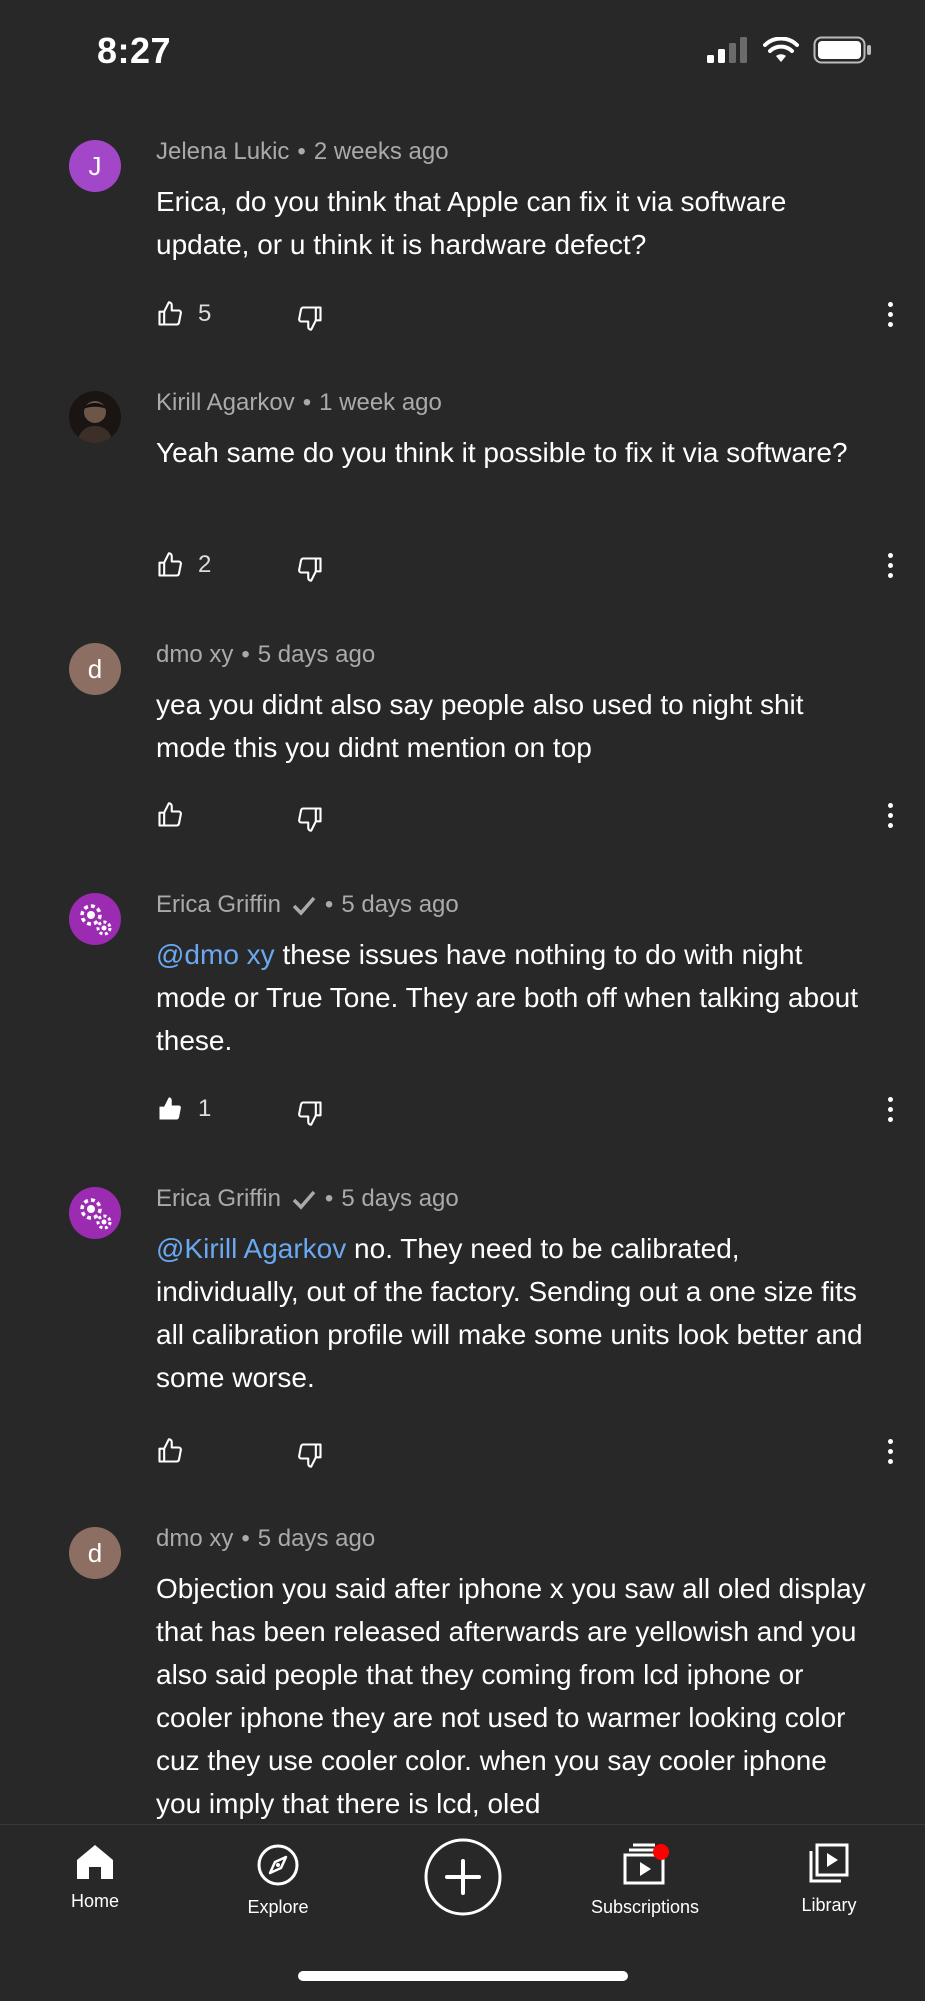  I want to click on create-plus-icon, so click(463, 1877).